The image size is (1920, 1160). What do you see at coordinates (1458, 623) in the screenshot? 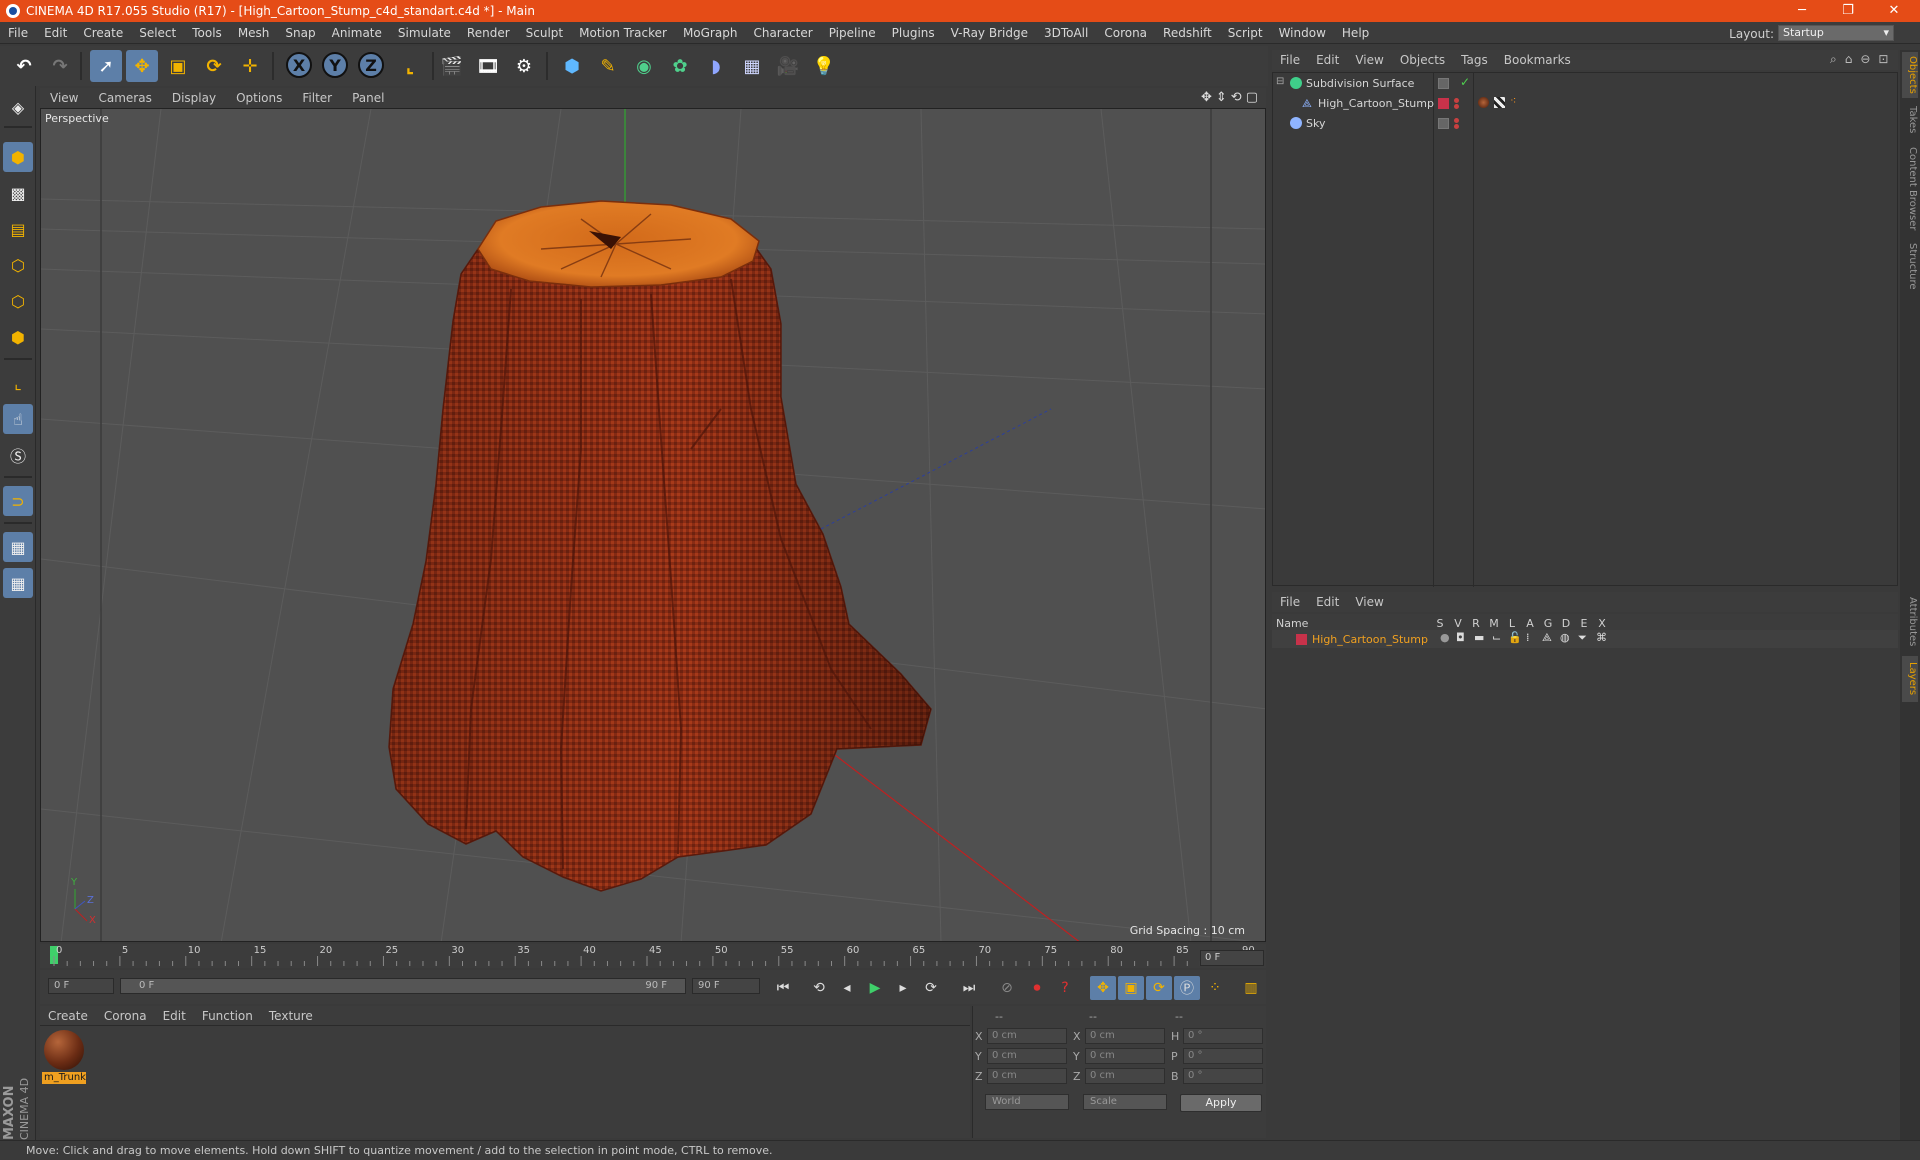
I see `layer-col-view: V` at bounding box center [1458, 623].